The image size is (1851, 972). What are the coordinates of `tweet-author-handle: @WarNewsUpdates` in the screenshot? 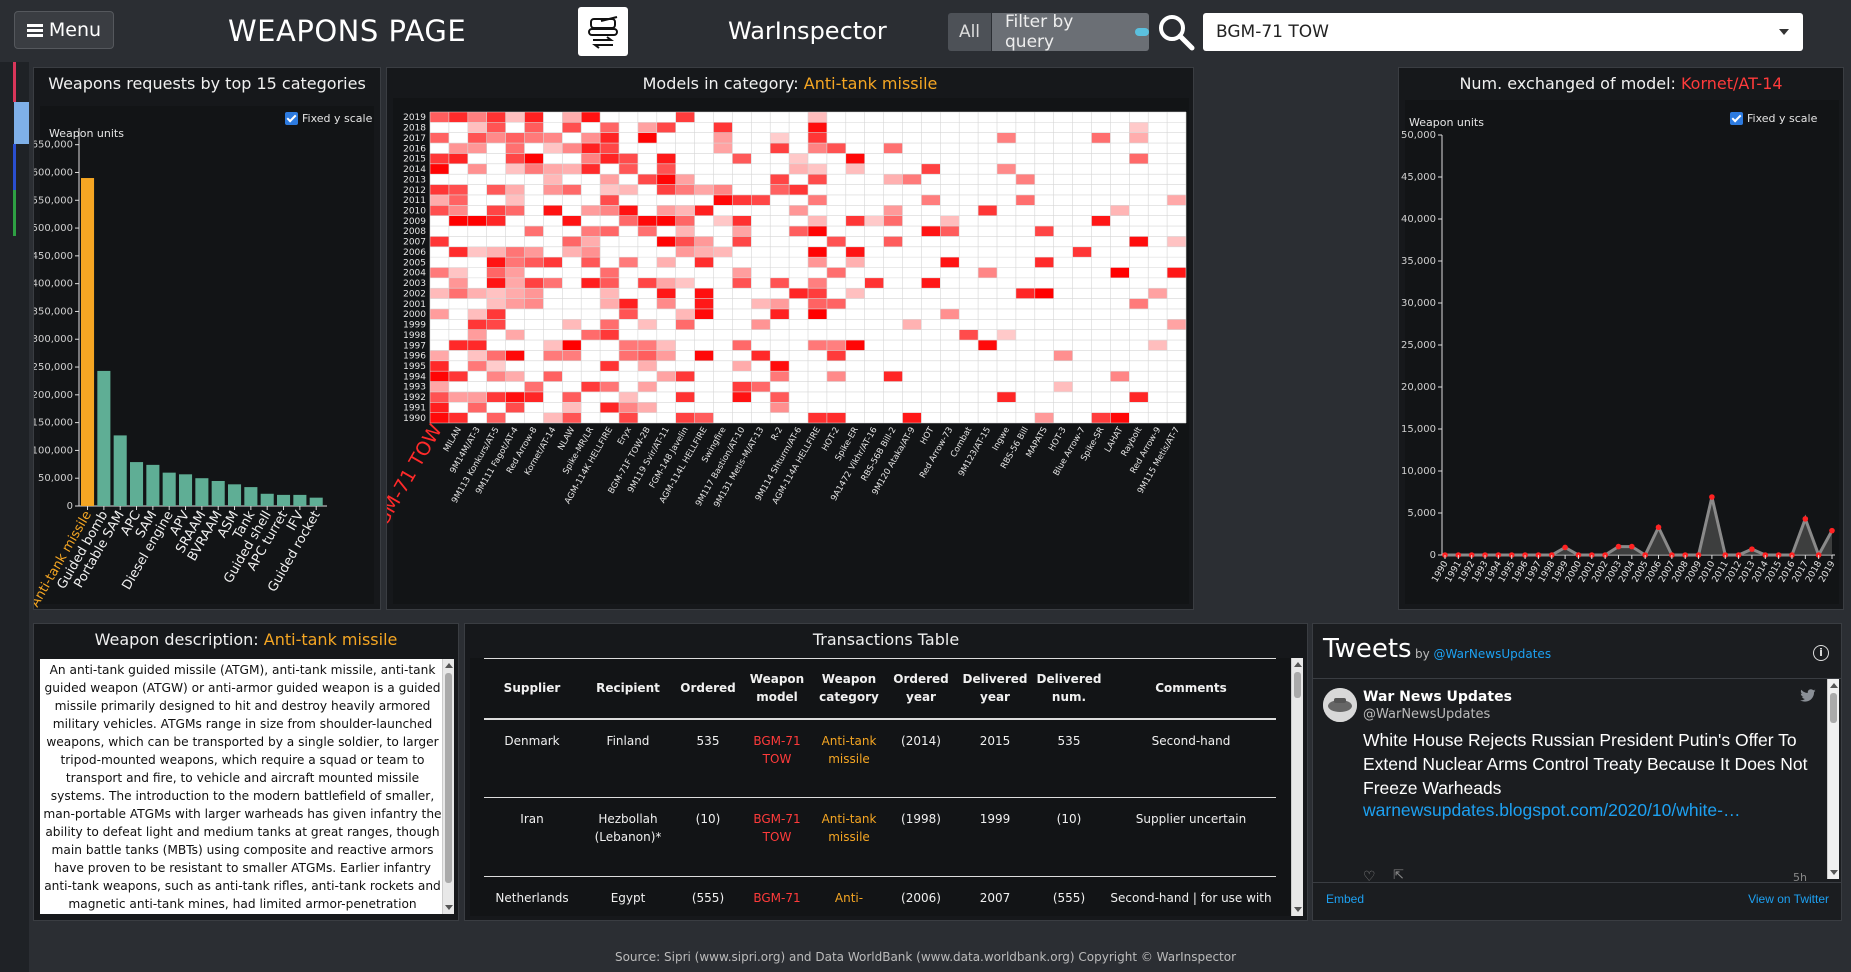 It's located at (1426, 714).